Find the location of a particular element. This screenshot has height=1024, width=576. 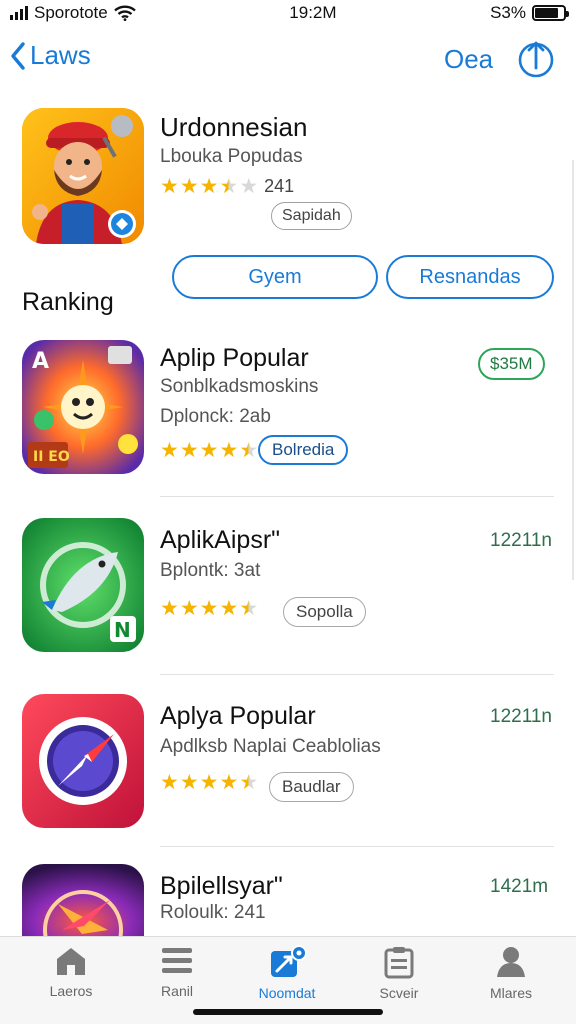

app-chip-2: Sopolla is located at coordinates (324, 612).